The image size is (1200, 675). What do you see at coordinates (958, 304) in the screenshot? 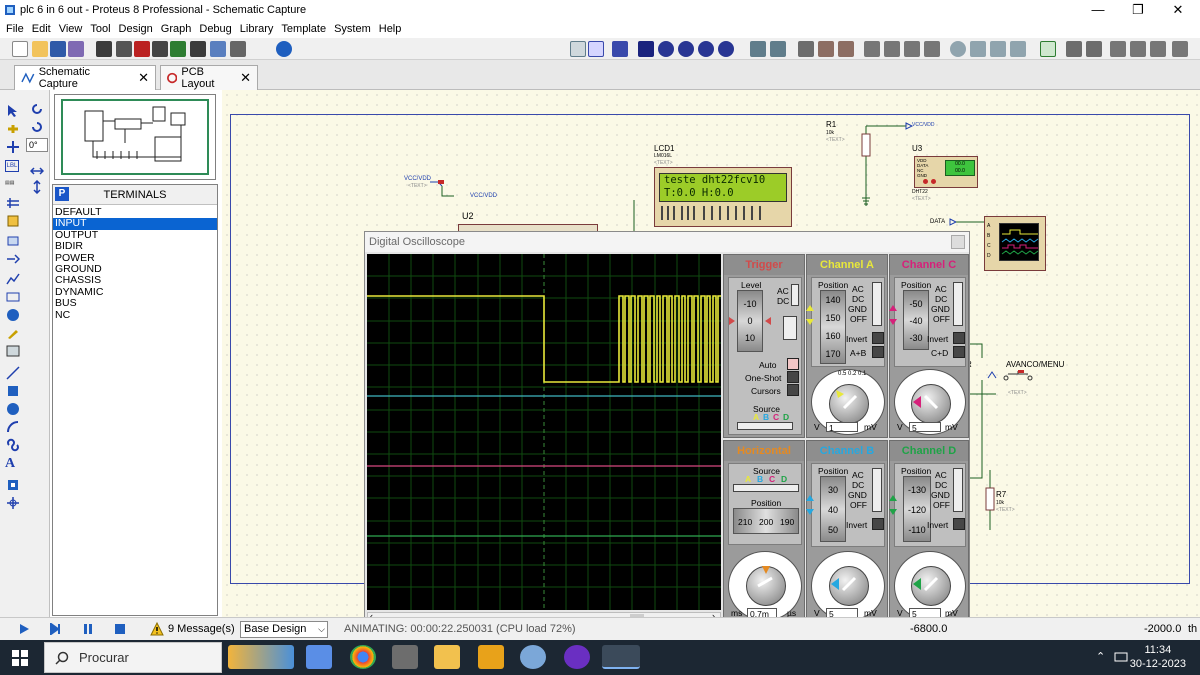
I see `channel-c-coupling-switch` at bounding box center [958, 304].